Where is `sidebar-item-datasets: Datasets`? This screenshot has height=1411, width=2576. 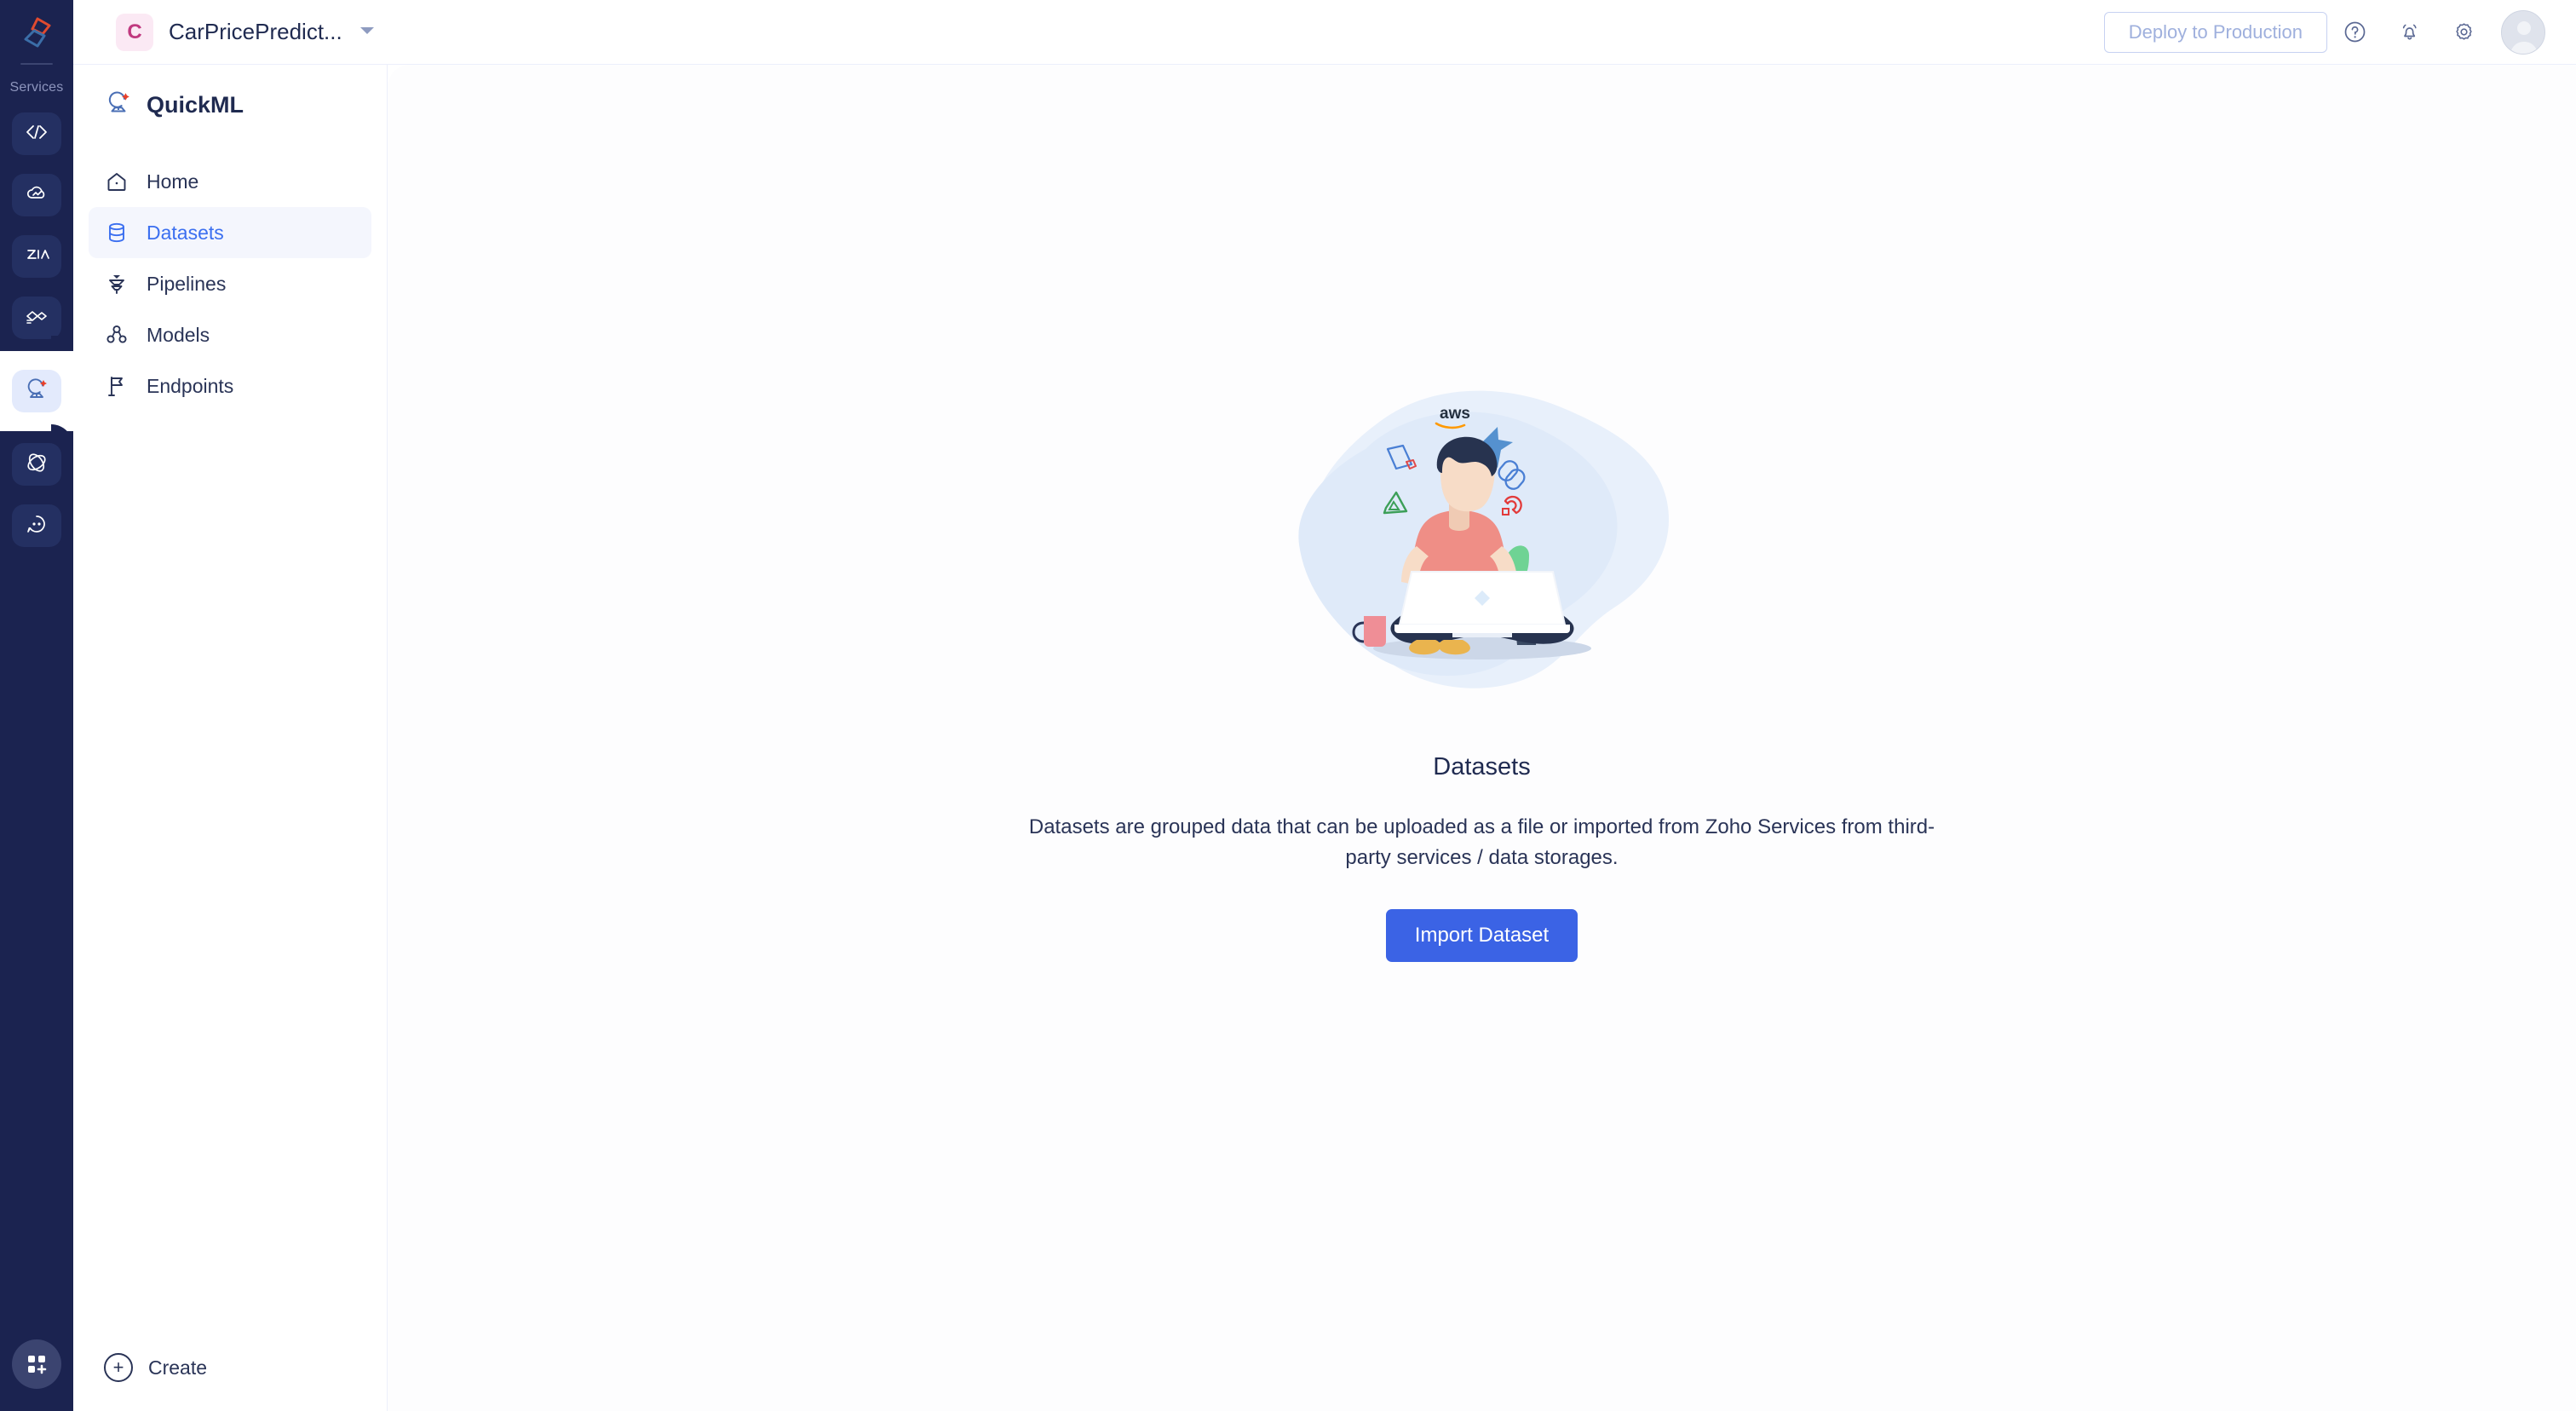
sidebar-item-datasets: Datasets is located at coordinates (230, 232).